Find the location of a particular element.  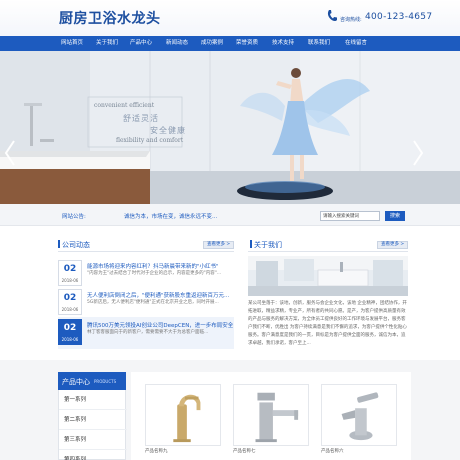

slogan-en-line-1: convenient efficient is located at coordinates (124, 105).